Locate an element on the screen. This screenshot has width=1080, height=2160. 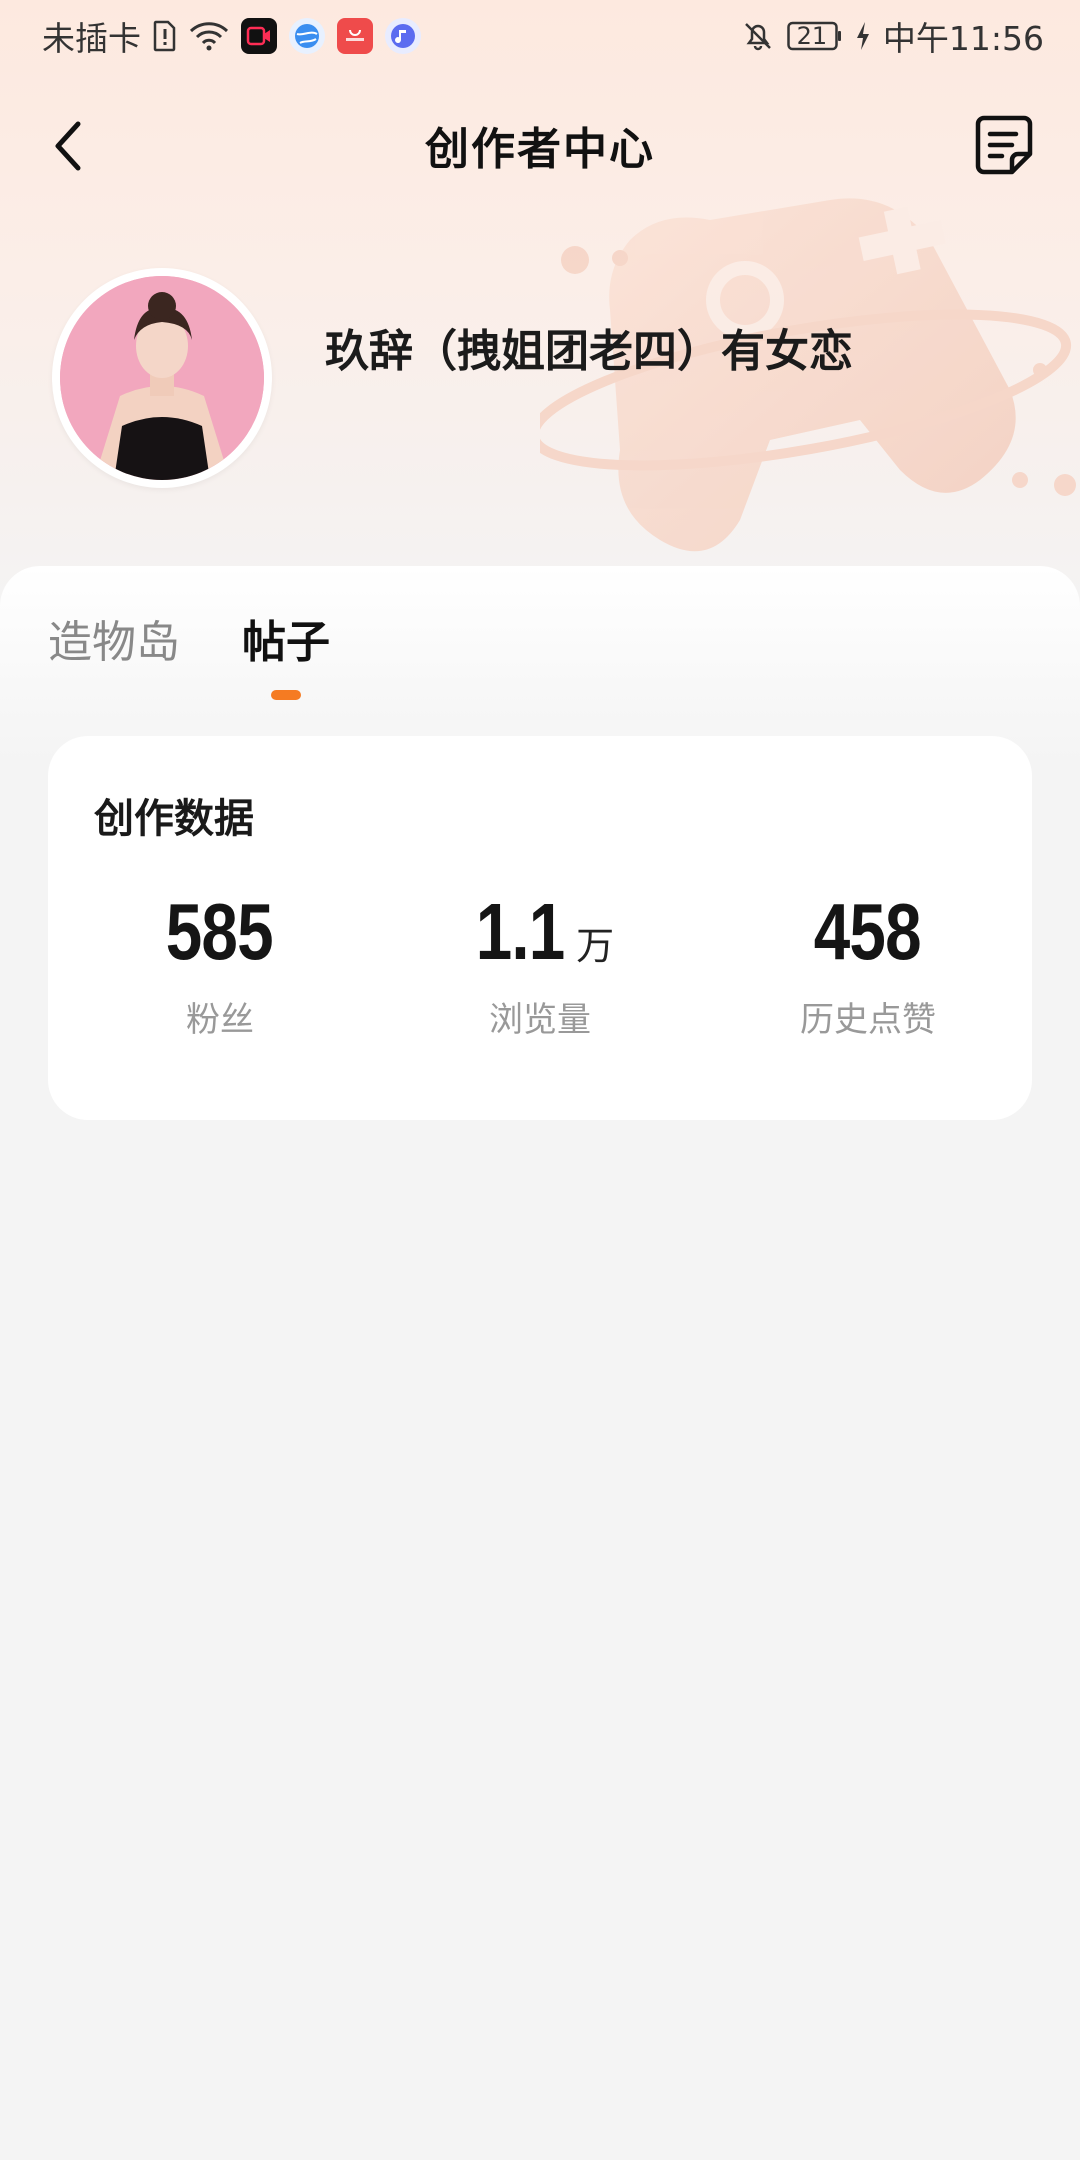
sim-icon is located at coordinates (165, 36).